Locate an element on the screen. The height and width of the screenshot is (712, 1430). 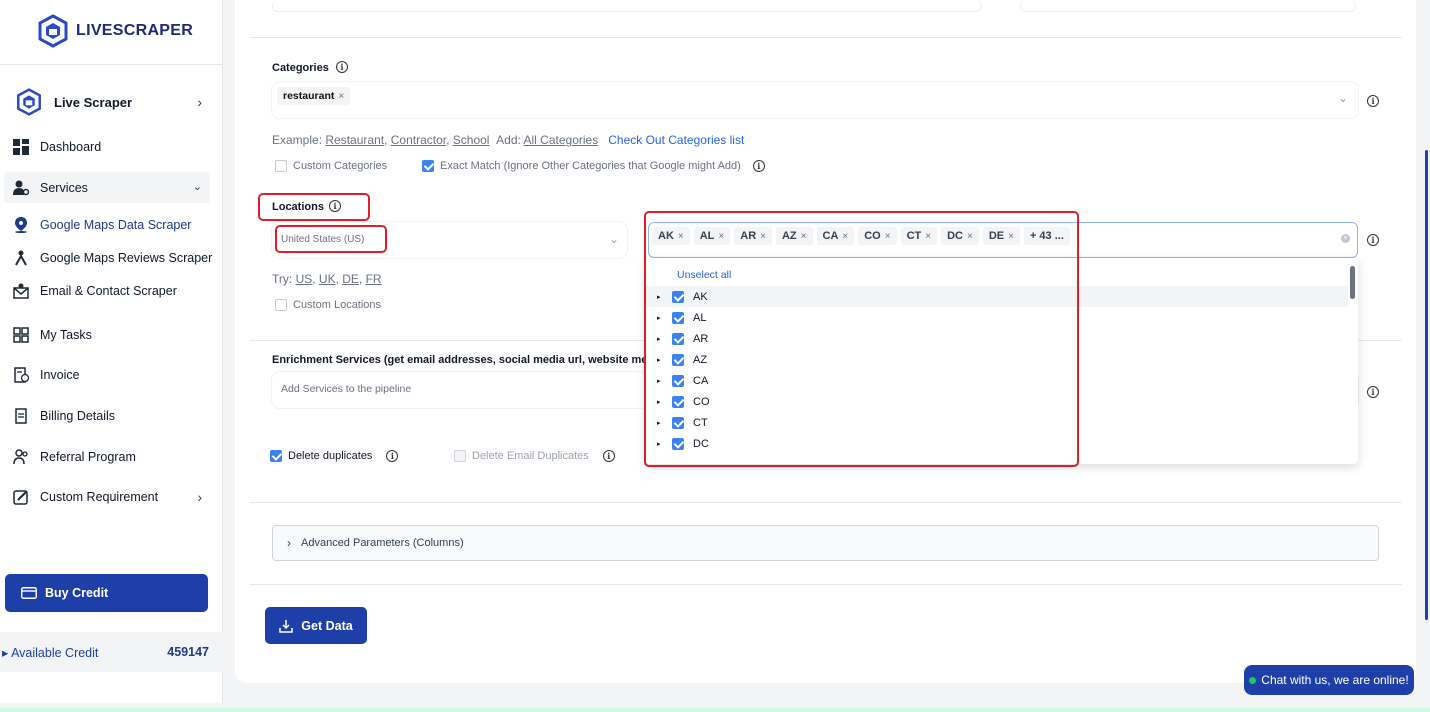
reviews-icon is located at coordinates (21, 258).